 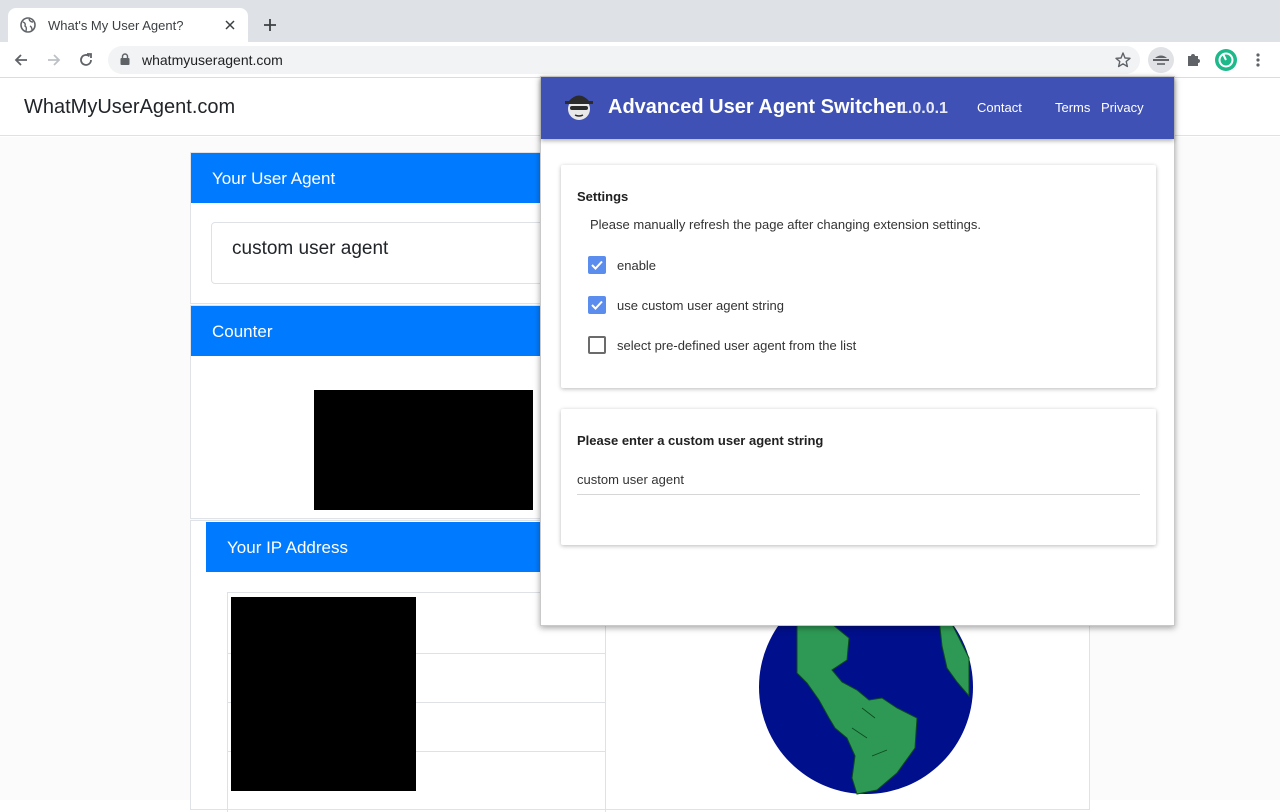 I want to click on lock-icon, so click(x=126, y=60).